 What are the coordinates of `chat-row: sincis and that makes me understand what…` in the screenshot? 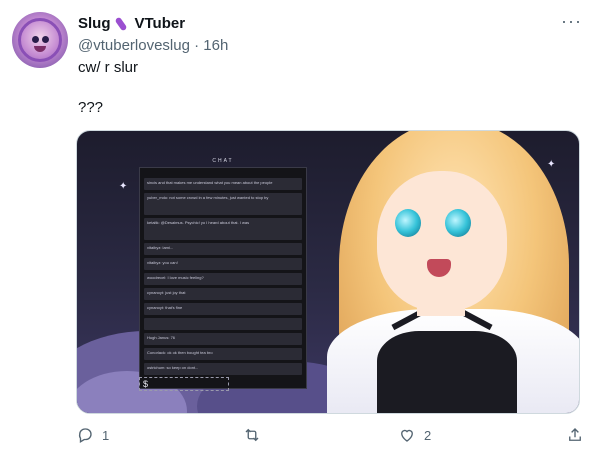 It's located at (223, 184).